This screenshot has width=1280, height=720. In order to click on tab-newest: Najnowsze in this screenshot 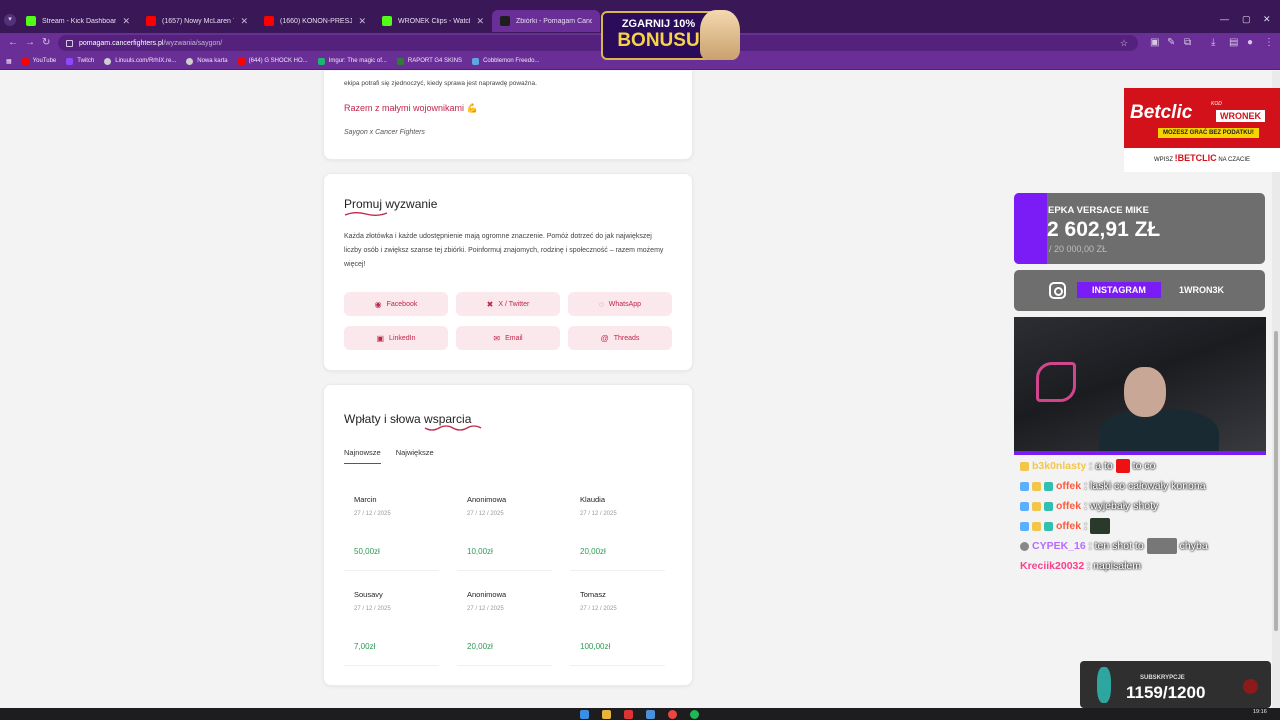, I will do `click(362, 456)`.